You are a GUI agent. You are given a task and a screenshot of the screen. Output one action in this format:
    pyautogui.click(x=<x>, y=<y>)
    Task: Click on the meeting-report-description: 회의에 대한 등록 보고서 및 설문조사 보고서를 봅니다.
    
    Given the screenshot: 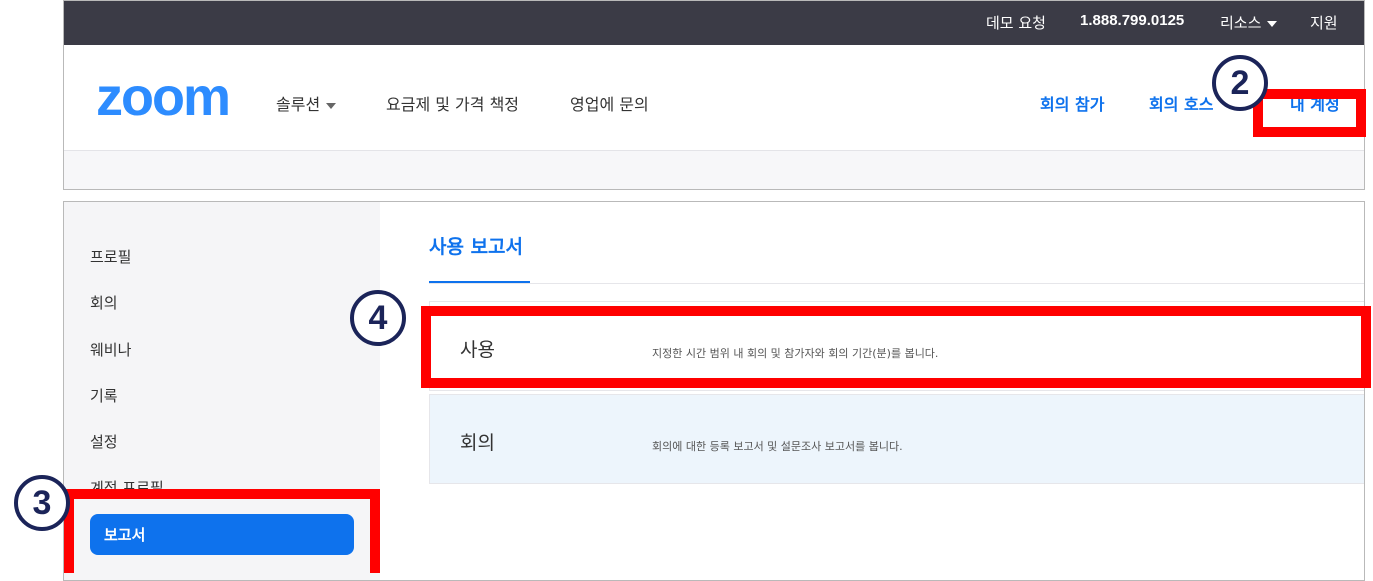 What is the action you would take?
    pyautogui.click(x=777, y=446)
    